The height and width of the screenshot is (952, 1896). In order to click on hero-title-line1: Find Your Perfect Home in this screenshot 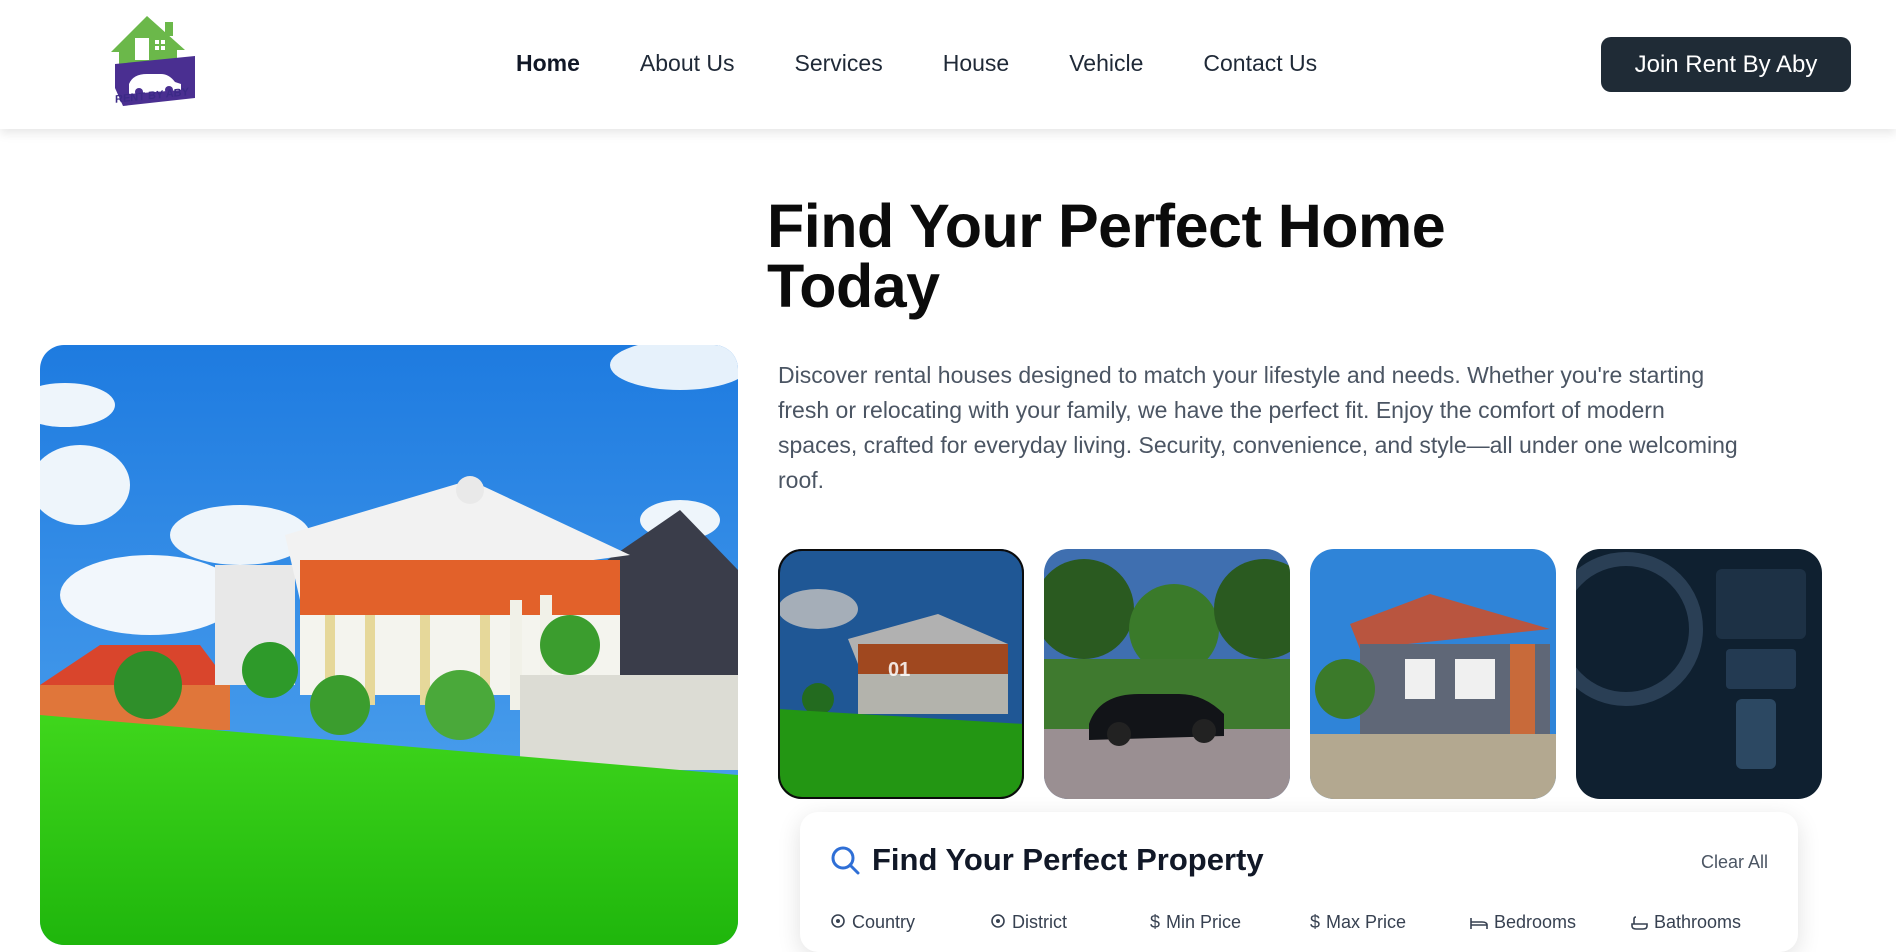, I will do `click(1106, 226)`.